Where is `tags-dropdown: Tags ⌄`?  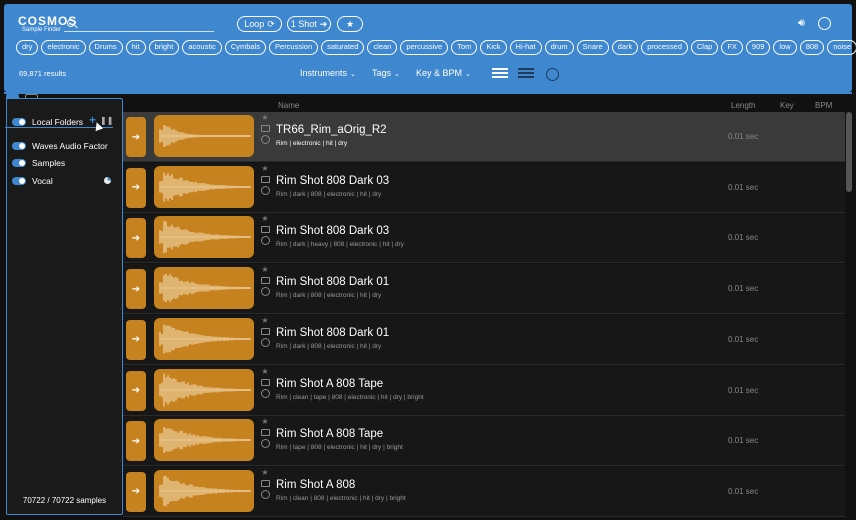 tags-dropdown: Tags ⌄ is located at coordinates (386, 73).